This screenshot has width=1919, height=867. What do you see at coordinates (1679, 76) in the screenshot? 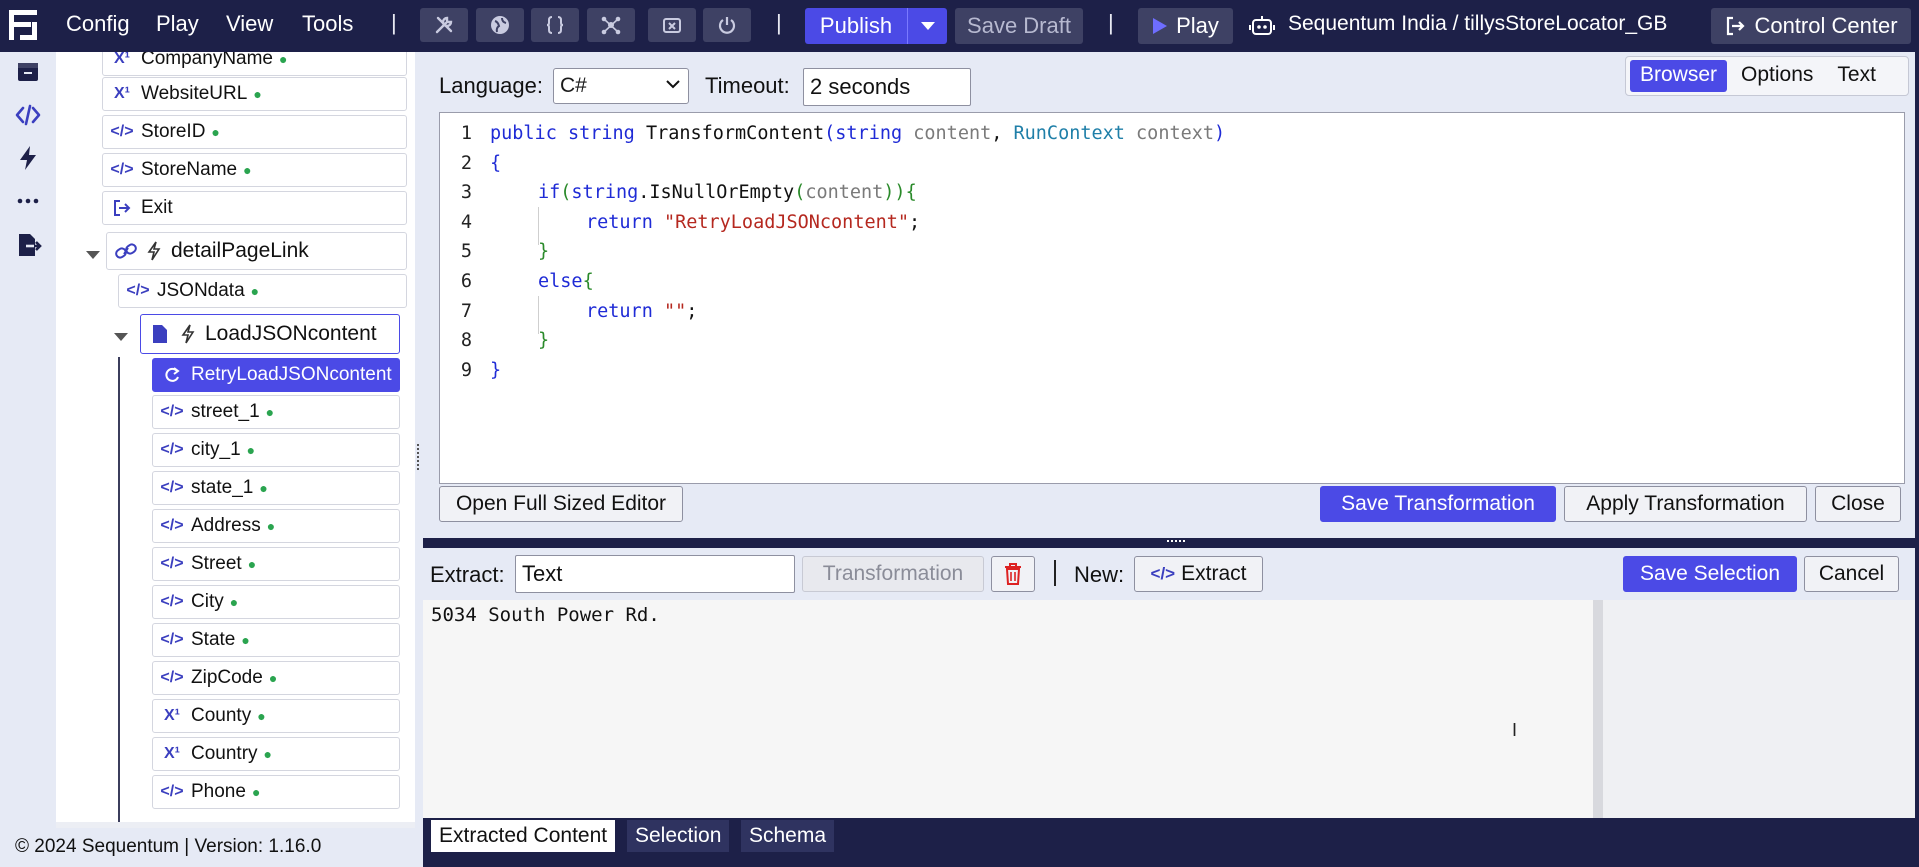
I see `tab-browser: Browser` at bounding box center [1679, 76].